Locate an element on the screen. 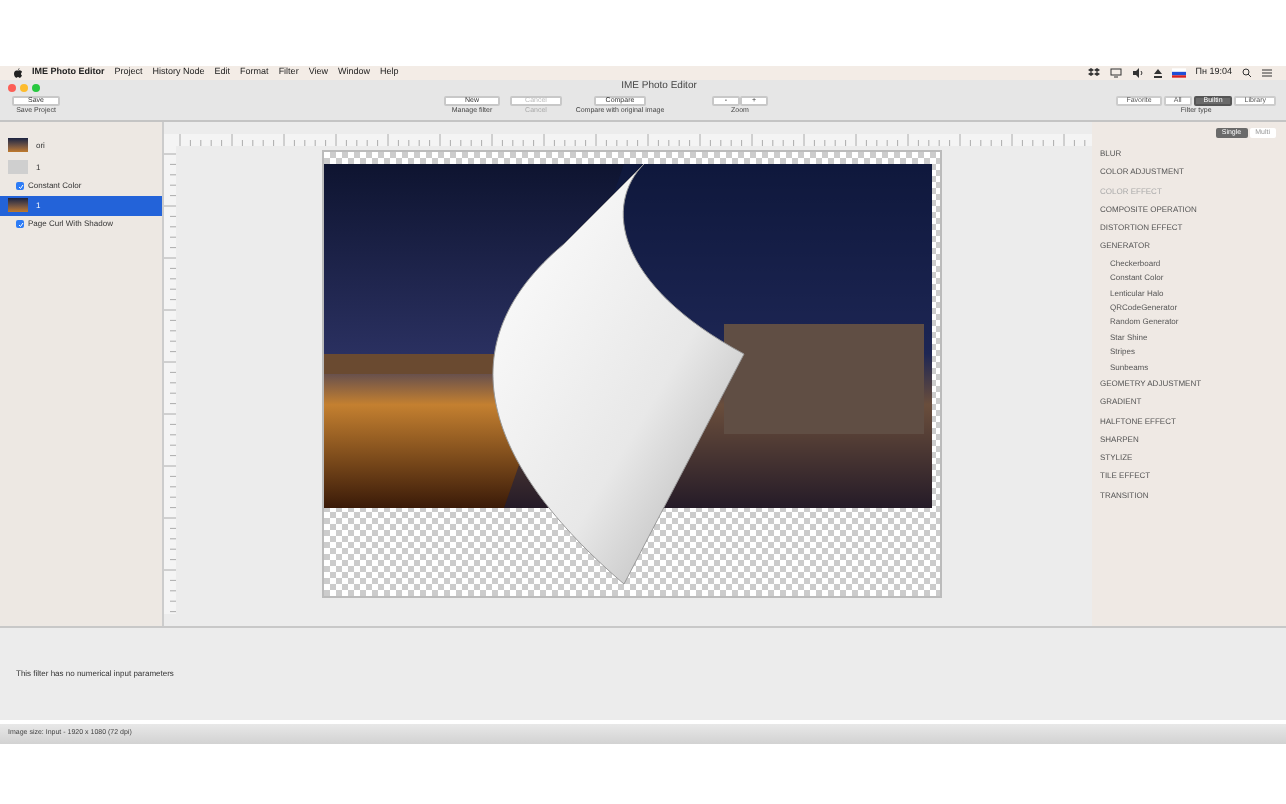 The image size is (1286, 804). thumbnail-blank is located at coordinates (18, 167).